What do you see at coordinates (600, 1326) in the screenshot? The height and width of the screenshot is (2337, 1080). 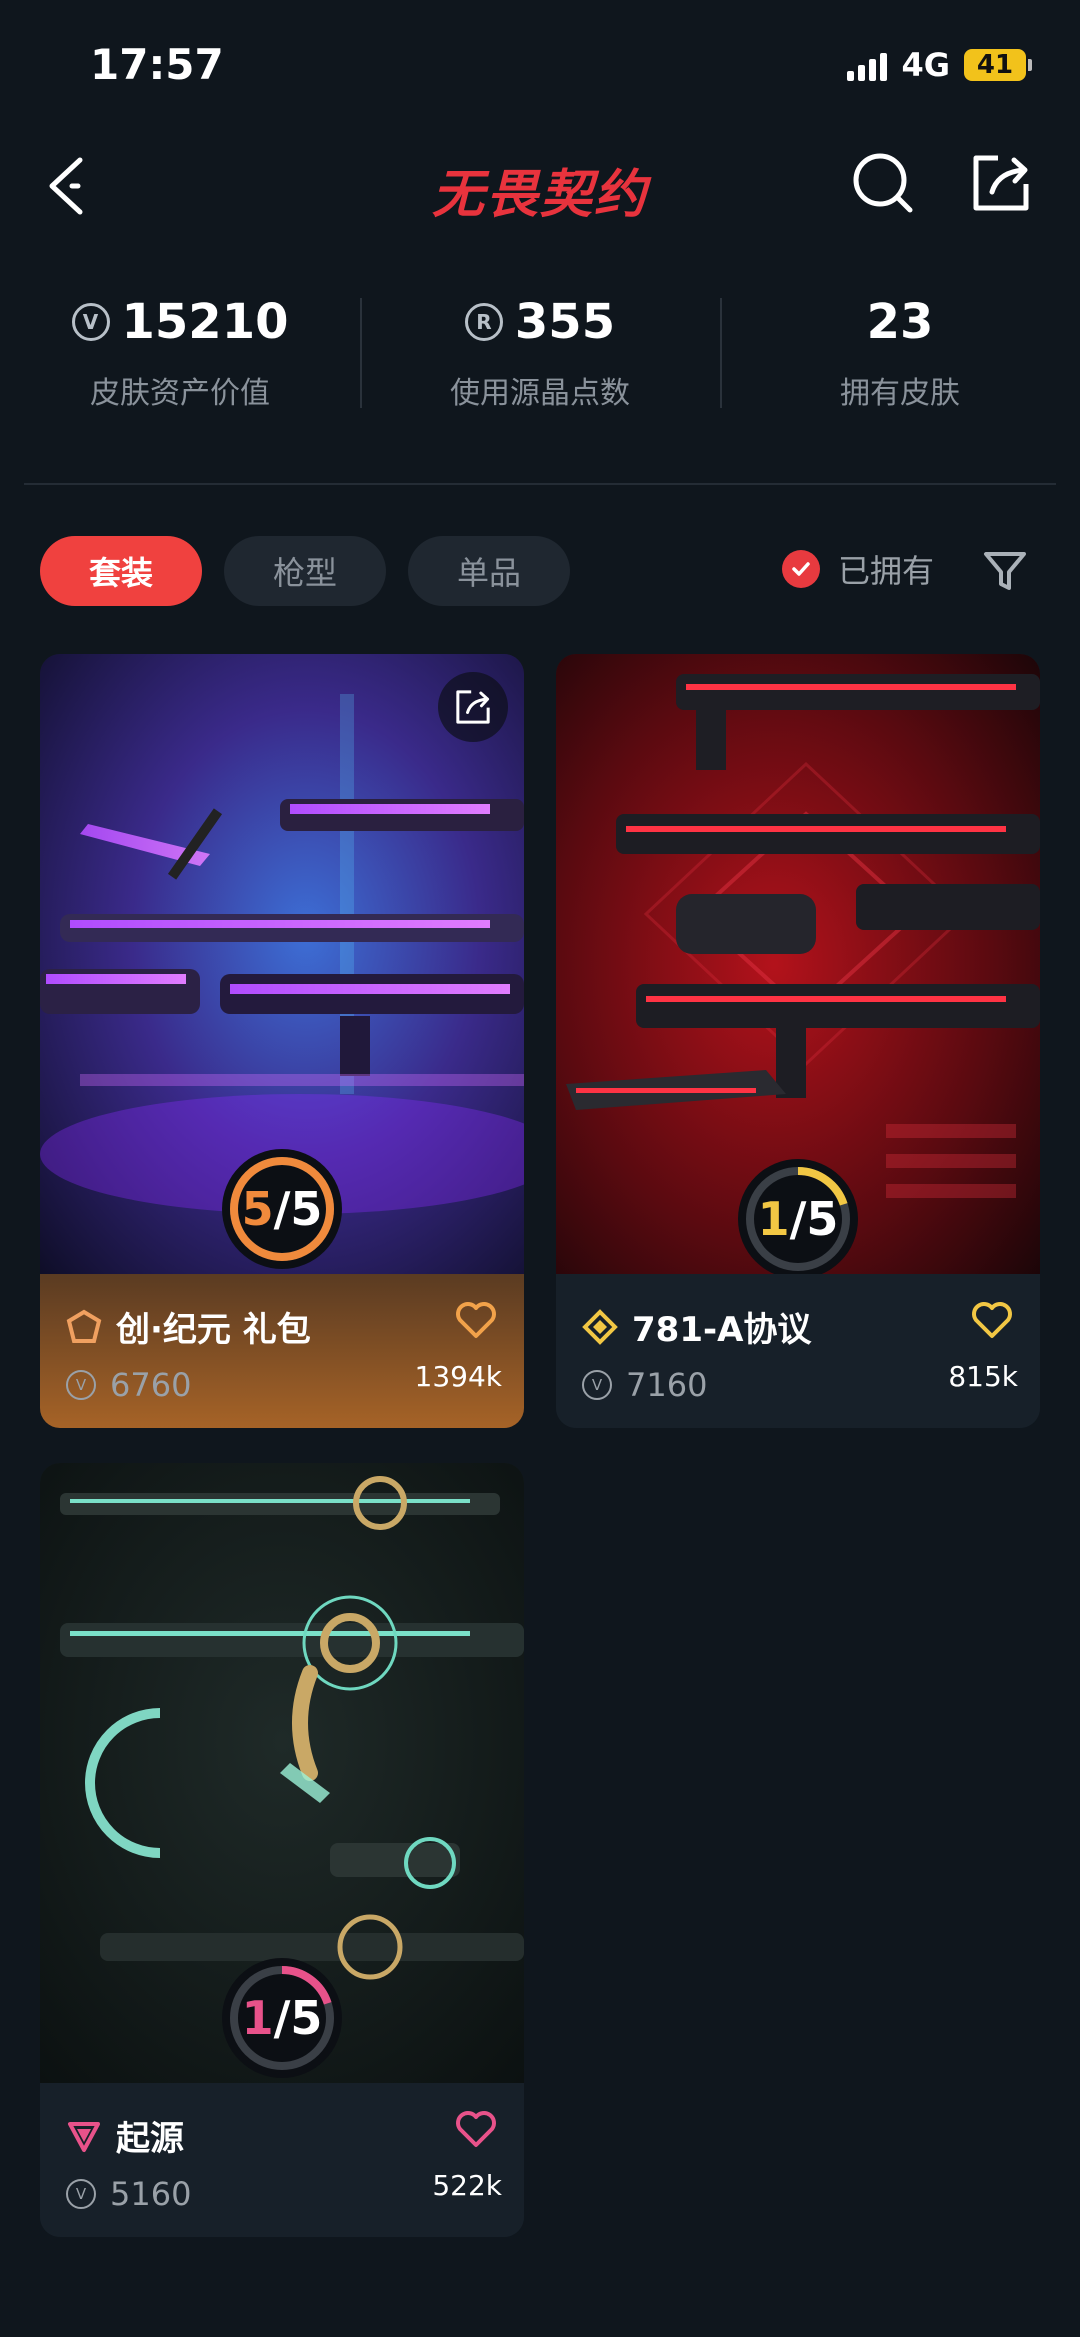 I see `ultra-tier-icon` at bounding box center [600, 1326].